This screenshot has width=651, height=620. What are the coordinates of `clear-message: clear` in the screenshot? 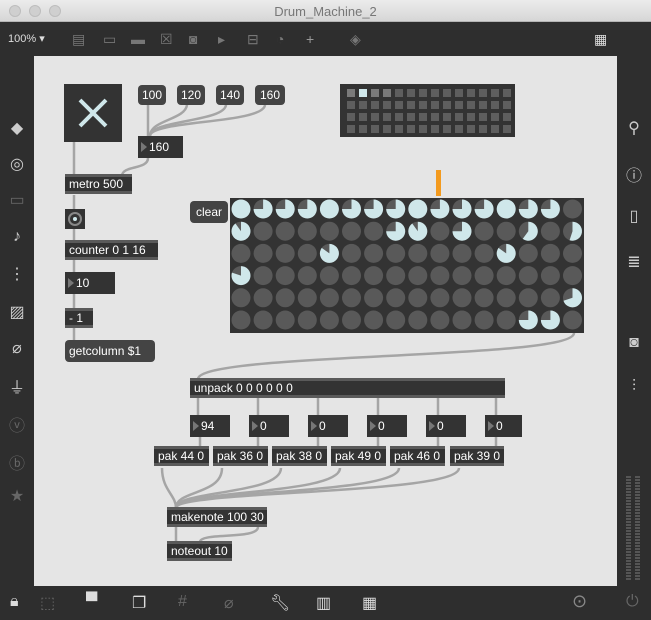 It's located at (209, 212).